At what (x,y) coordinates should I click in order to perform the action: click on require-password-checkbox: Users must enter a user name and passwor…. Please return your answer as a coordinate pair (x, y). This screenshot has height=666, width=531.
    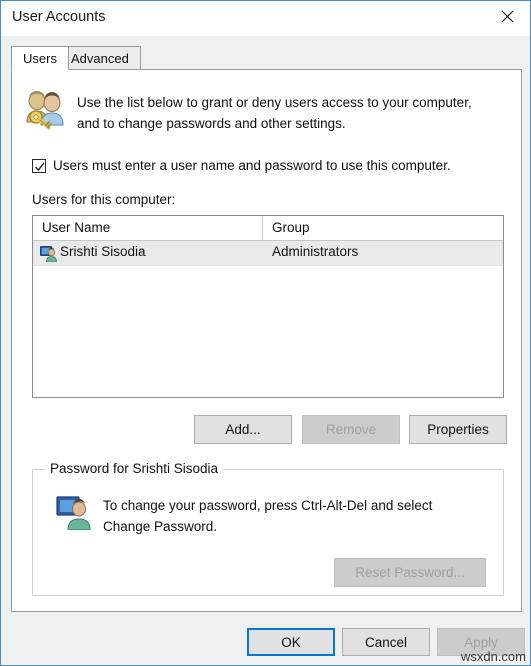
    Looking at the image, I should click on (241, 165).